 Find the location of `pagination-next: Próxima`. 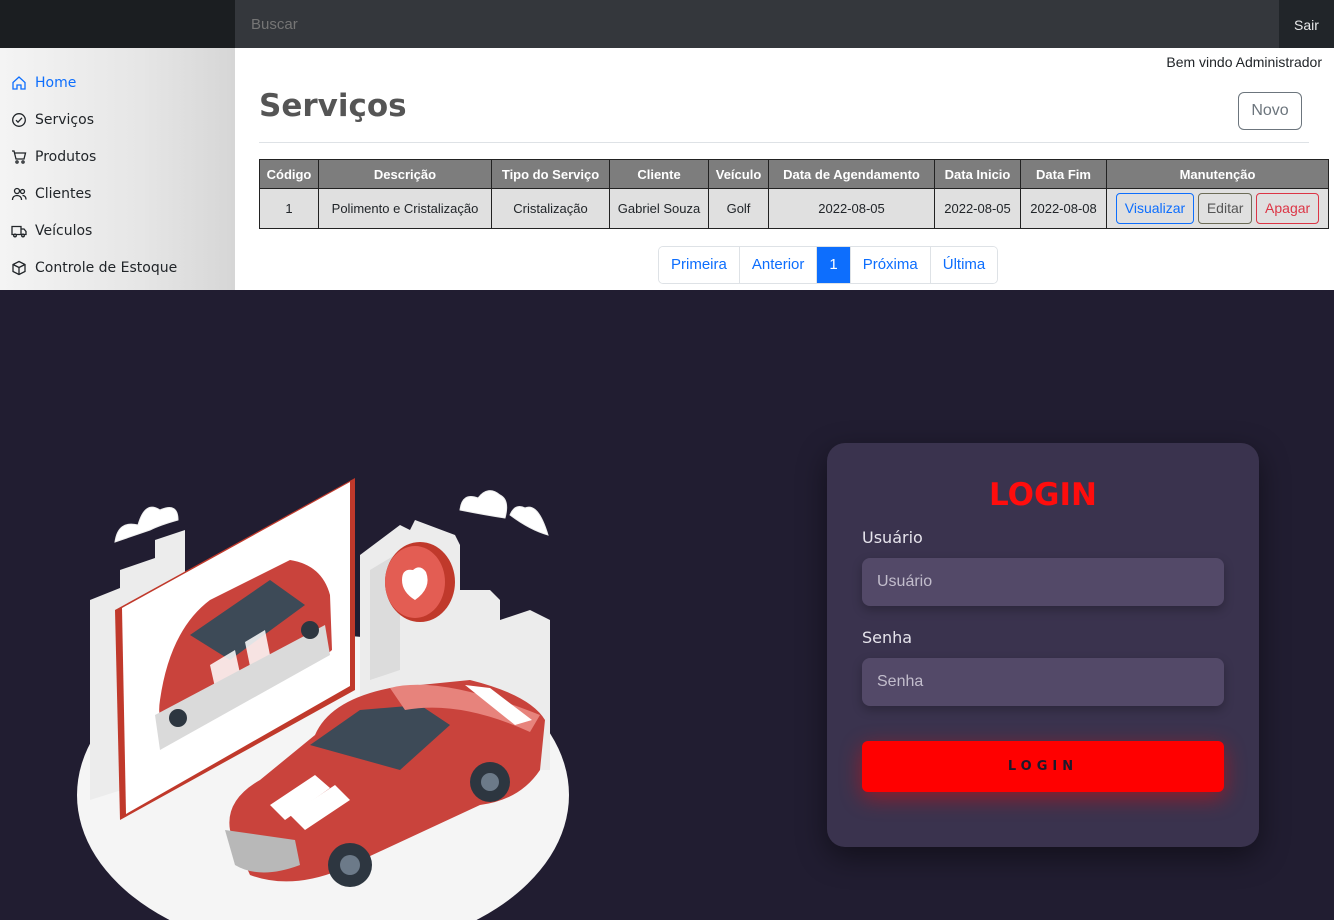

pagination-next: Próxima is located at coordinates (890, 265).